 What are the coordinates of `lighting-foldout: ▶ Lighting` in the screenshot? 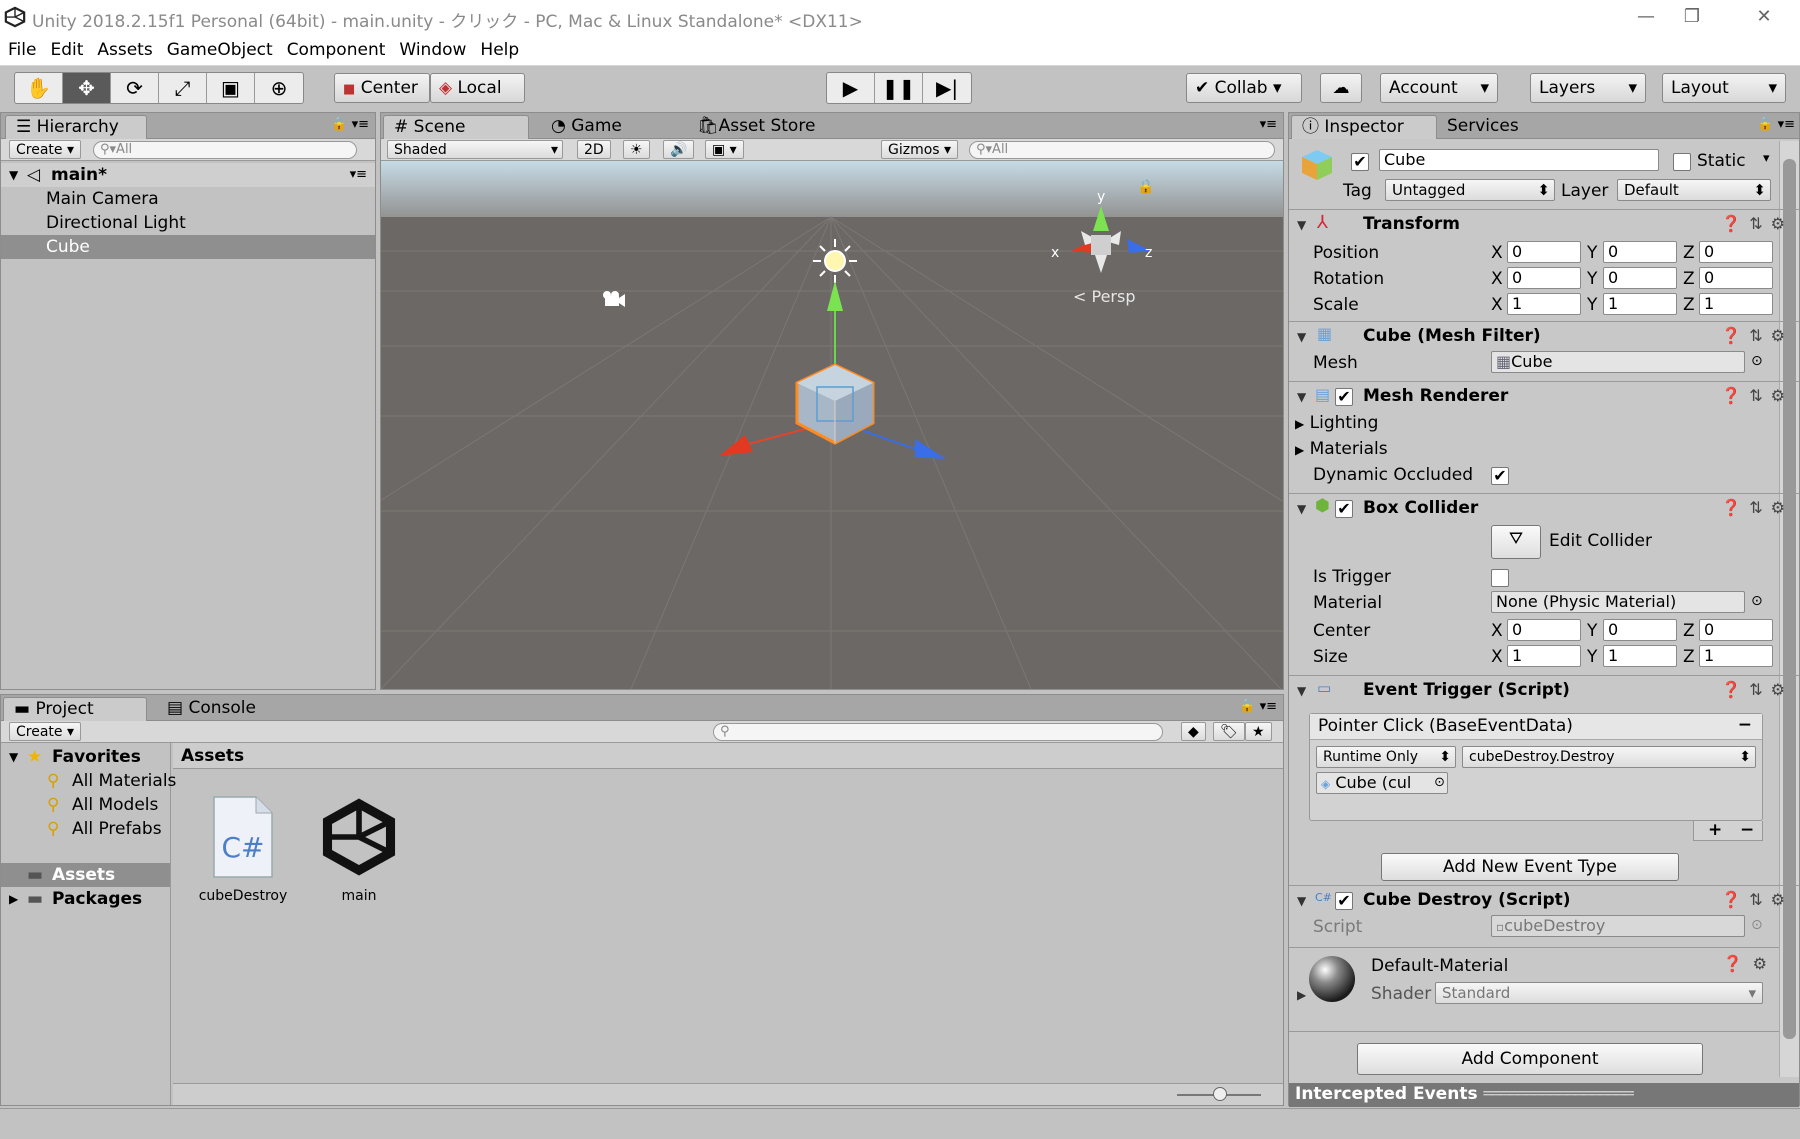 It's located at (1336, 423).